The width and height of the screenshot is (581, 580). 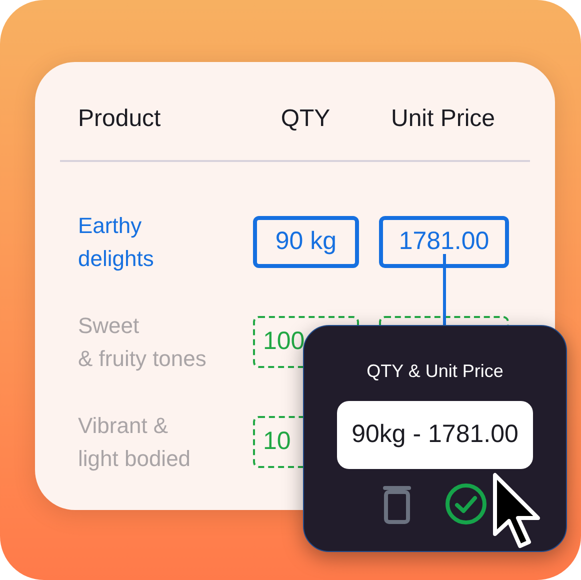 What do you see at coordinates (466, 504) in the screenshot?
I see `check-circle-icon` at bounding box center [466, 504].